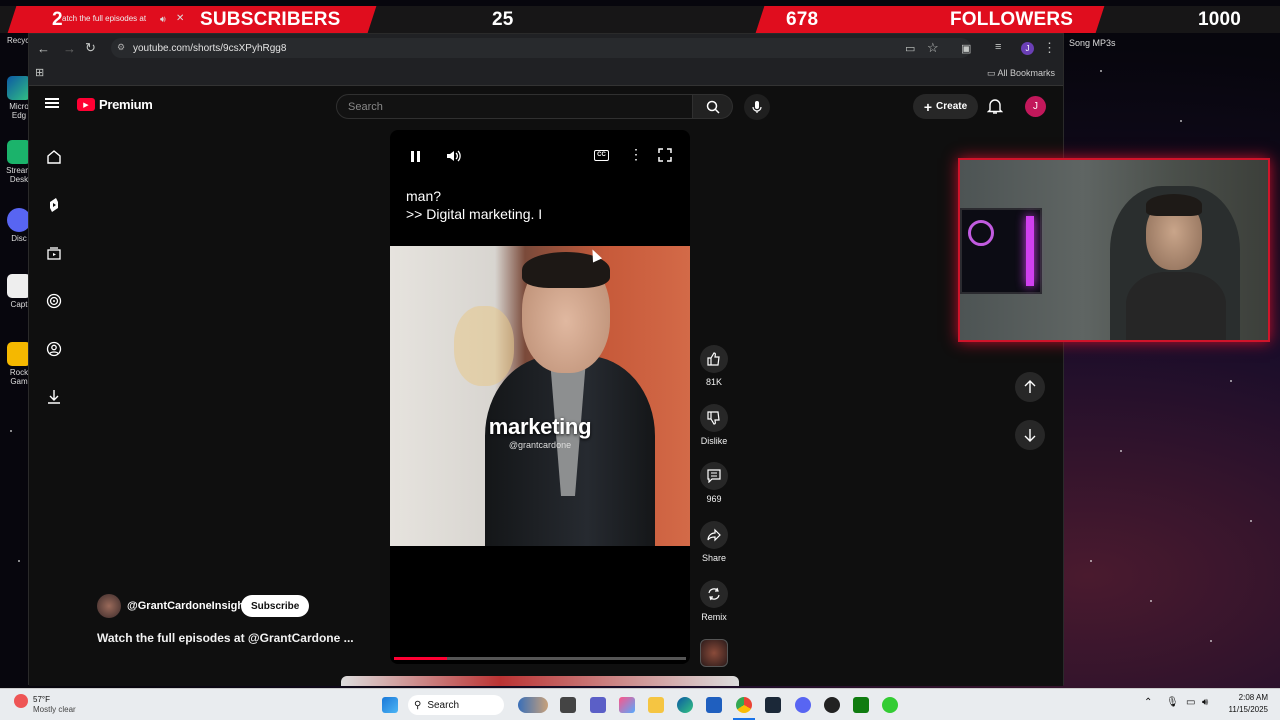 The width and height of the screenshot is (1280, 720). What do you see at coordinates (424, 196) in the screenshot?
I see `caption-line-1: man?` at bounding box center [424, 196].